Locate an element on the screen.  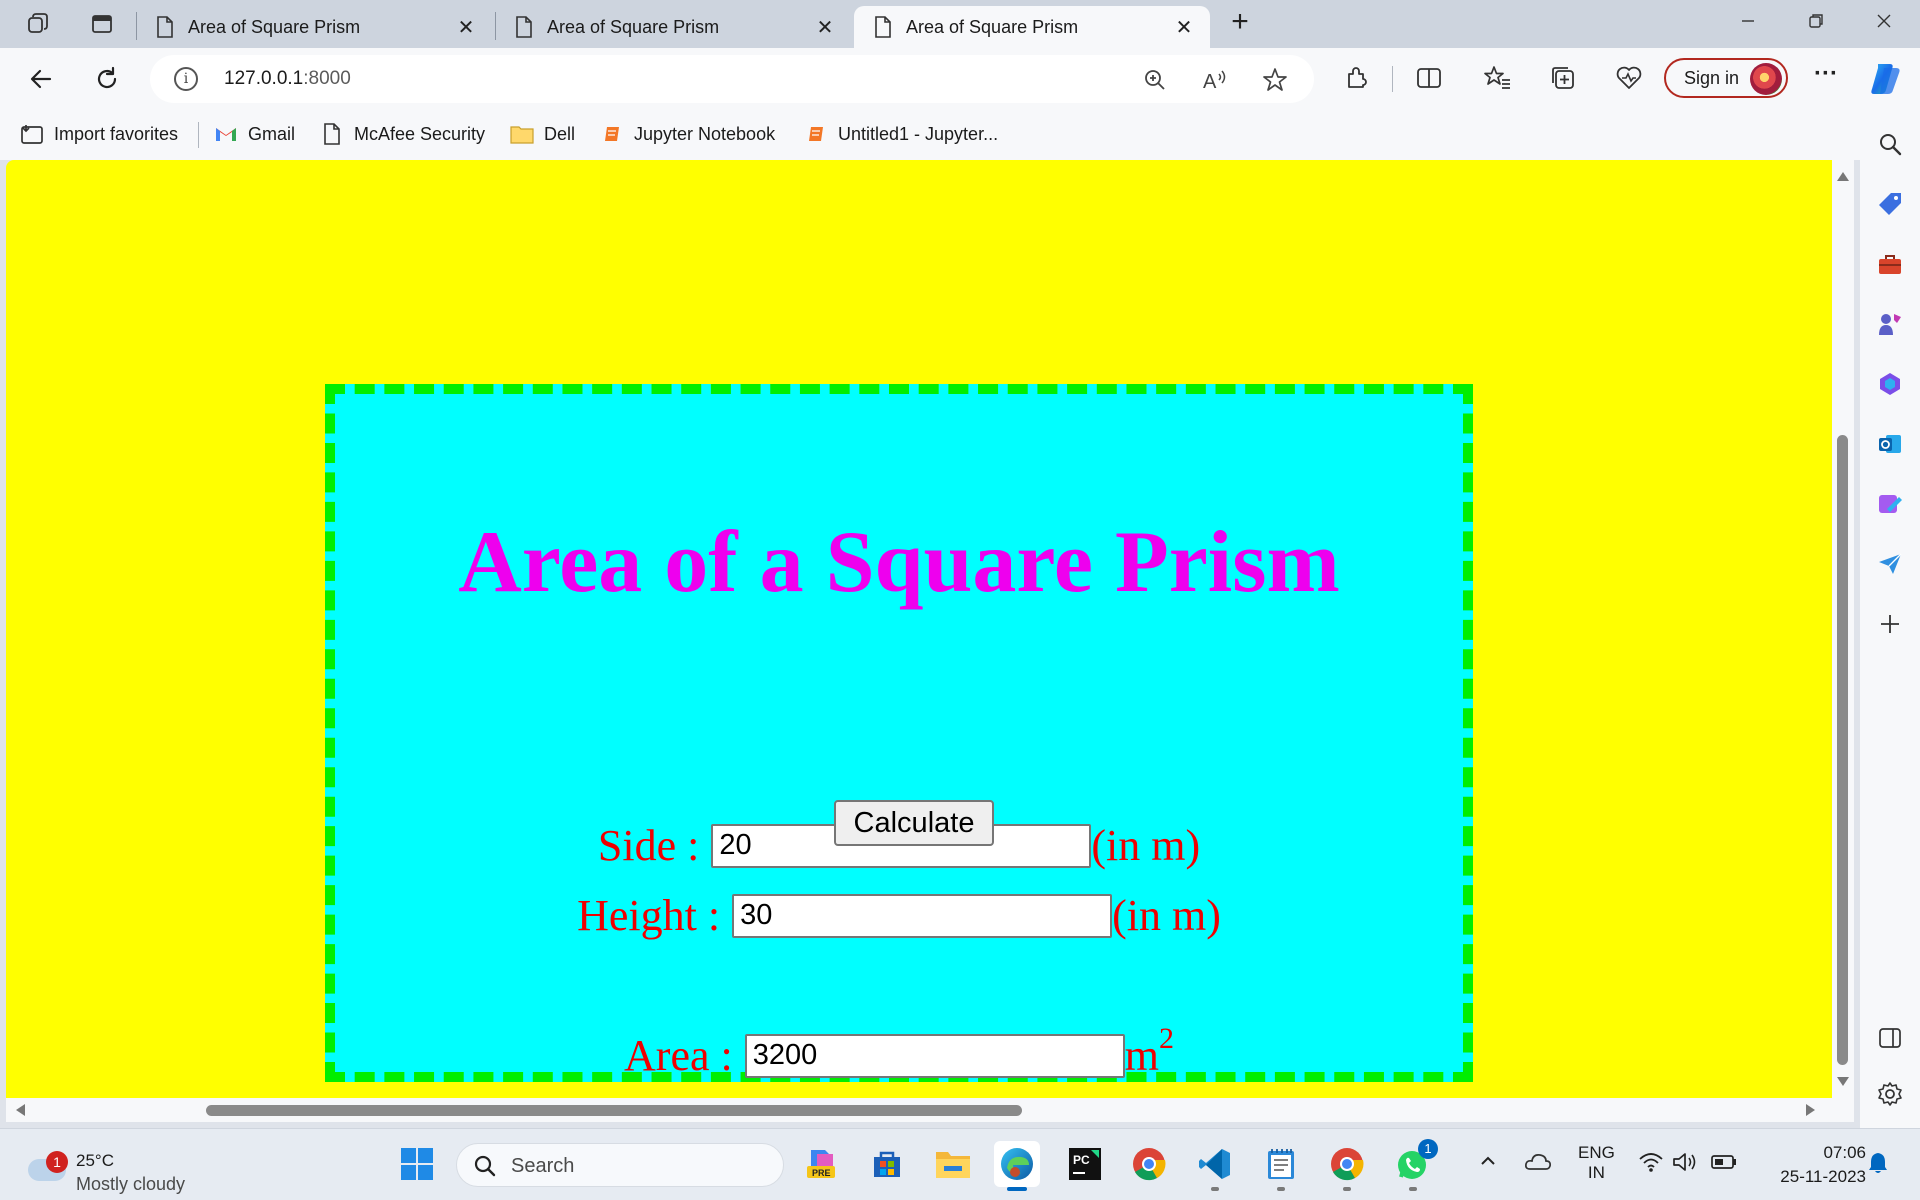
search-label: Search is located at coordinates (543, 1166).